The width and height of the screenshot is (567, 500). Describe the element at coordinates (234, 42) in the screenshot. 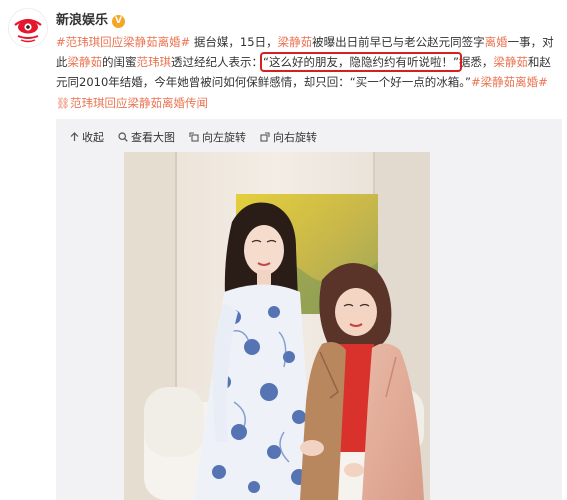

I see `post-text: 据台媒，15日，` at that location.